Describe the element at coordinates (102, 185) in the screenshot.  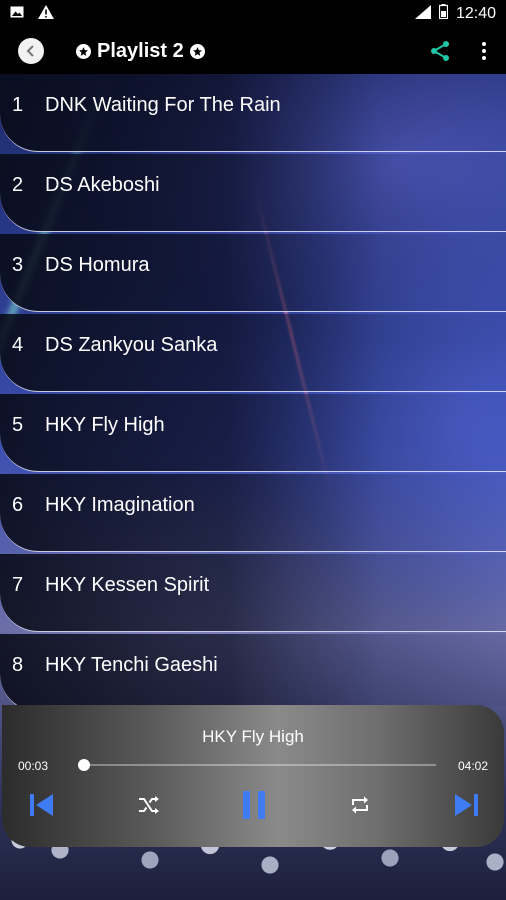
I see `track-title: DS Akeboshi` at that location.